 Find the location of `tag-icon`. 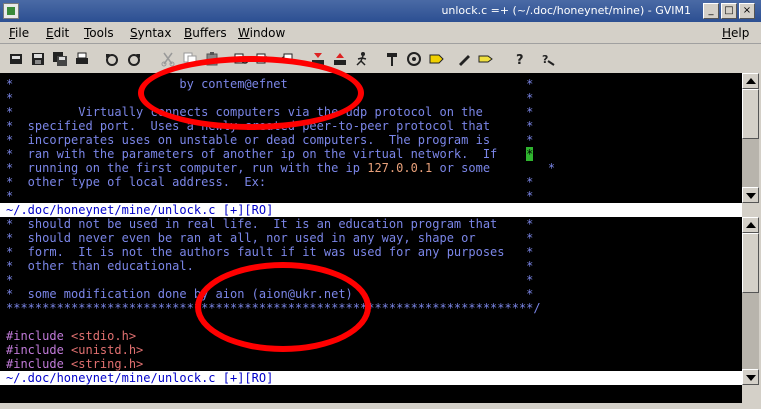

tag-icon is located at coordinates (486, 59).